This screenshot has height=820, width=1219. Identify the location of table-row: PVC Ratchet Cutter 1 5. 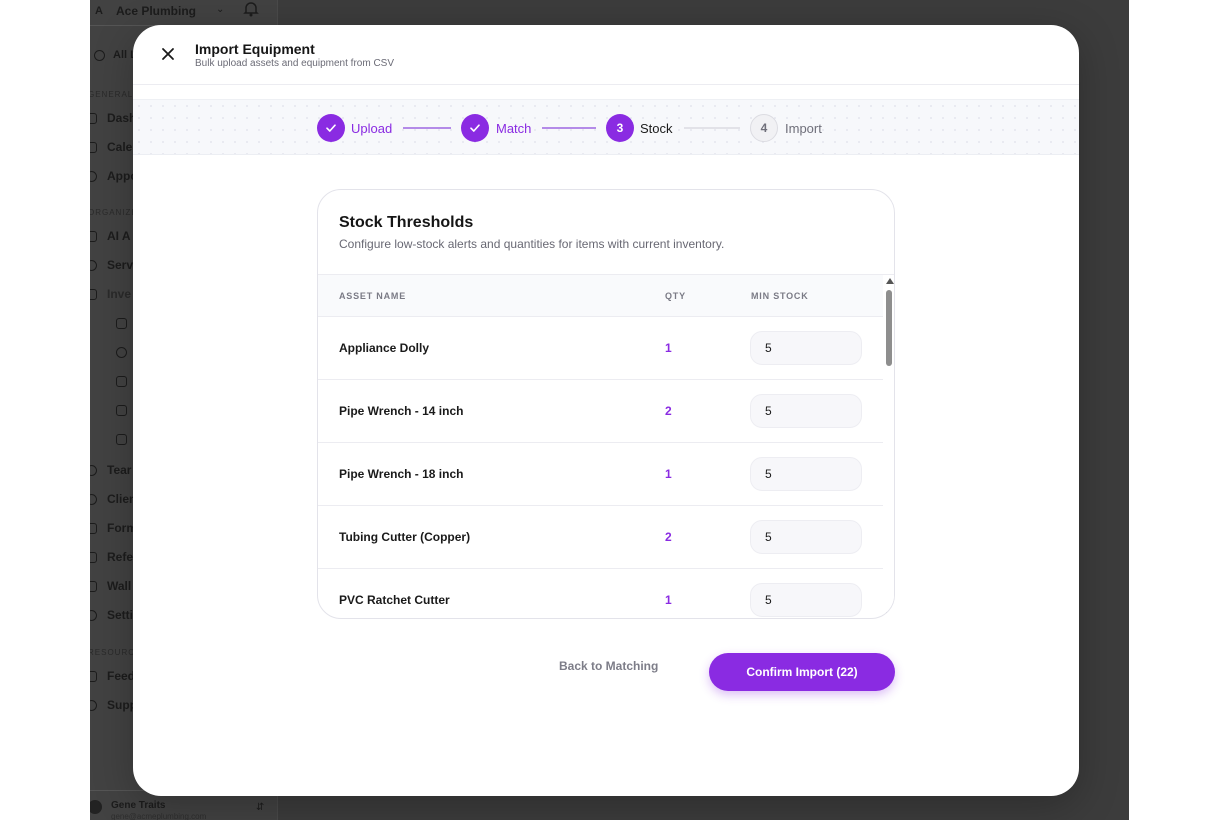
(600, 593).